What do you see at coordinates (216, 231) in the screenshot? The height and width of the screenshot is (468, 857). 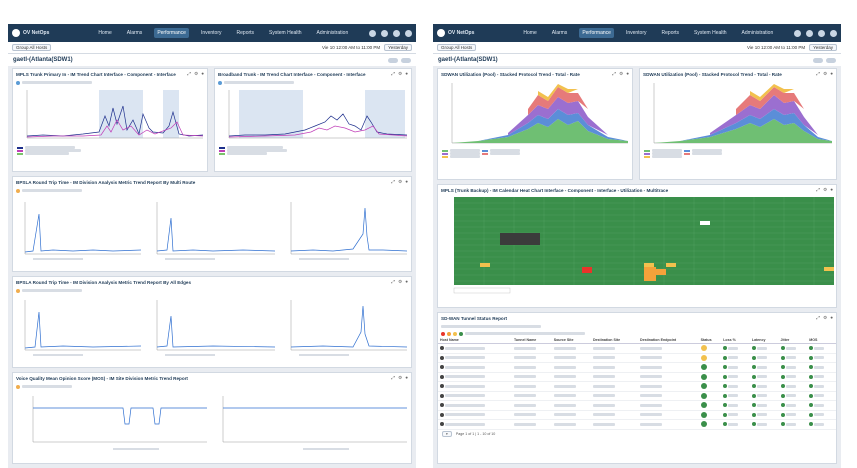 I see `rtt-multi-charts` at bounding box center [216, 231].